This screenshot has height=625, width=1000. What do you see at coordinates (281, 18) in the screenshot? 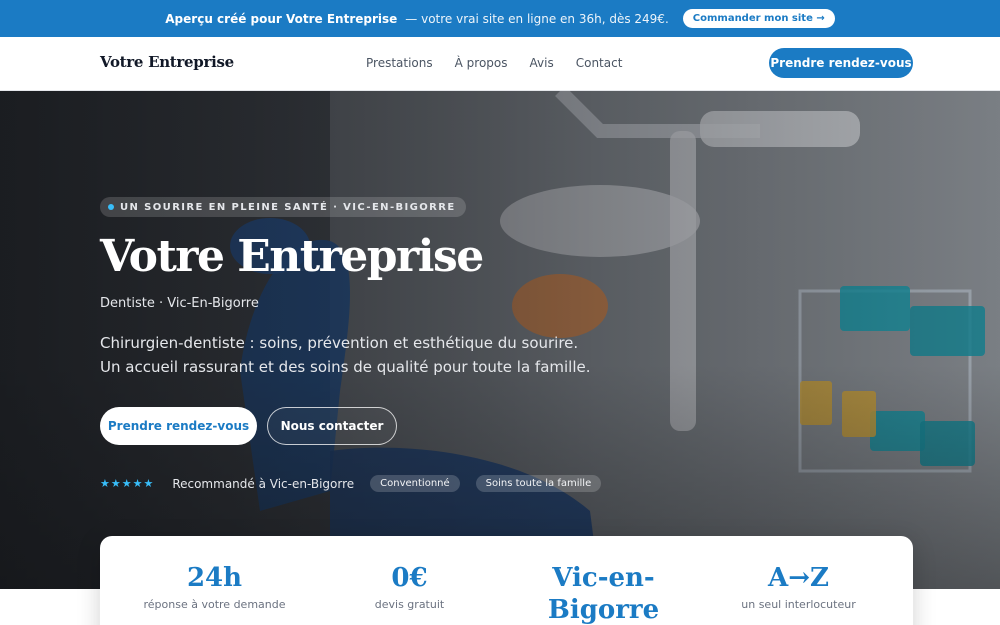
I see `promo-headline: Aperçu créé pour Votre Entreprise` at bounding box center [281, 18].